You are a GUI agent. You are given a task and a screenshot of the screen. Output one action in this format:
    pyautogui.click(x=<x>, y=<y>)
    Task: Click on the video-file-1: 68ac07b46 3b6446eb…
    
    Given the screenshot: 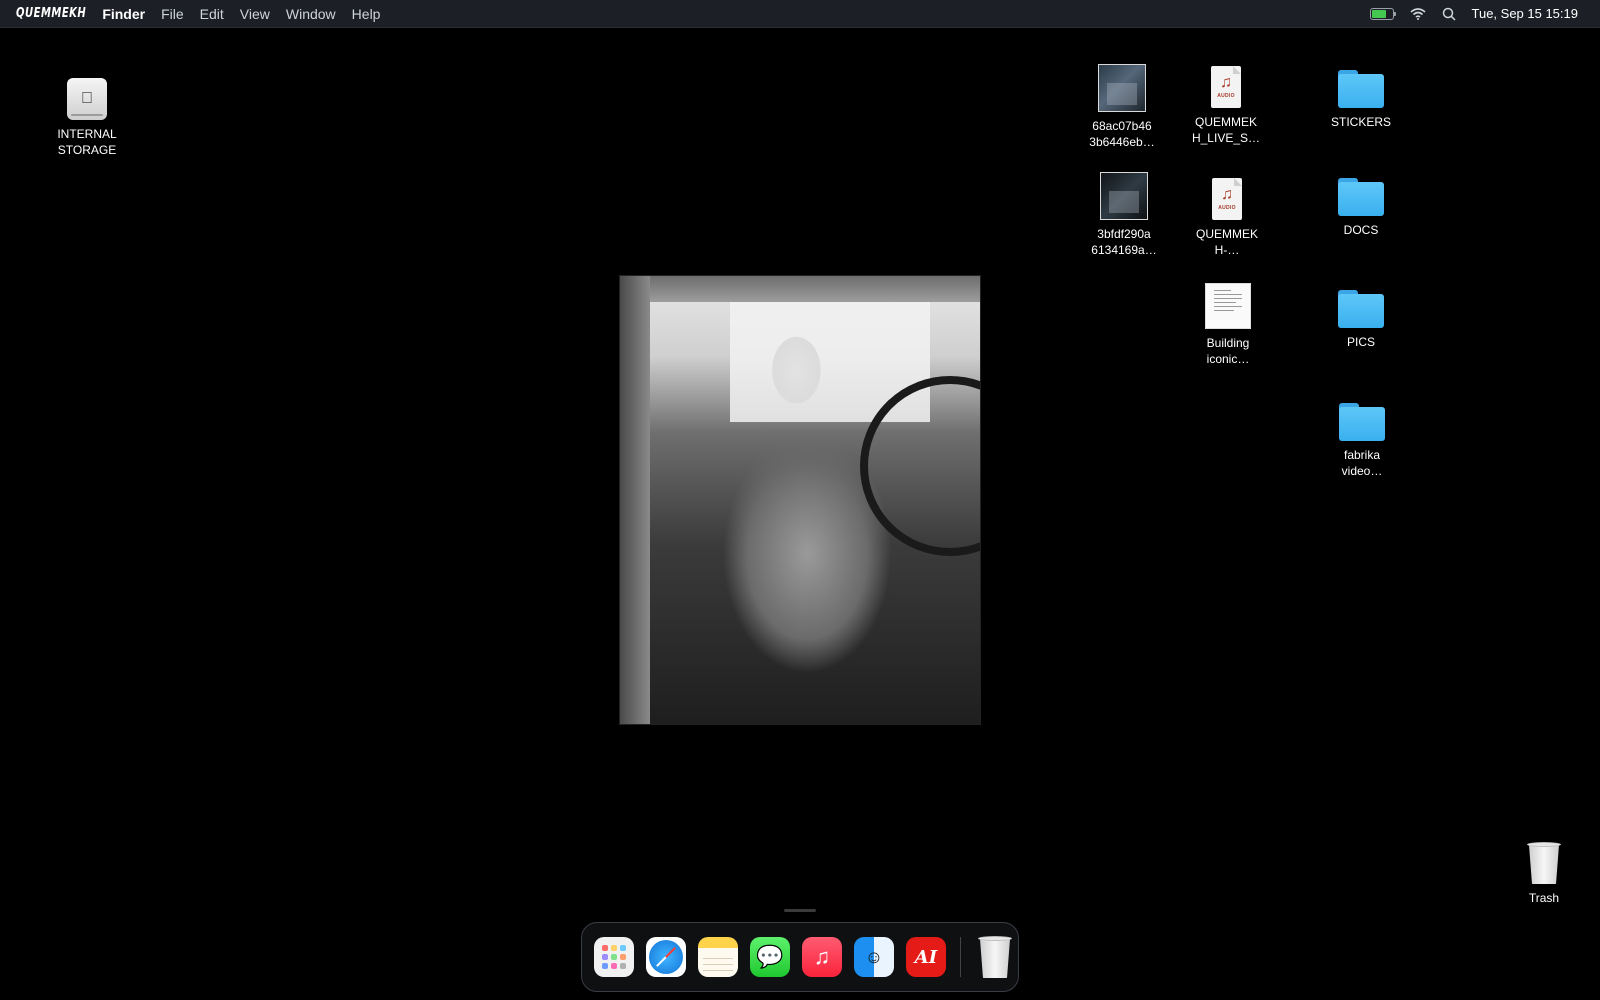 What is the action you would take?
    pyautogui.click(x=1122, y=107)
    